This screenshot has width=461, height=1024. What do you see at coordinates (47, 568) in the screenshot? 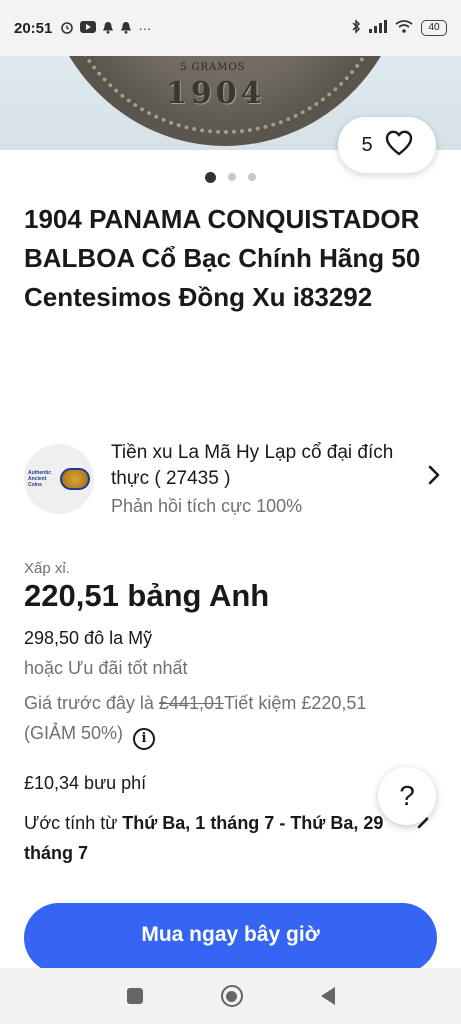
I see `price-approx-label: Xấp xỉ.` at bounding box center [47, 568].